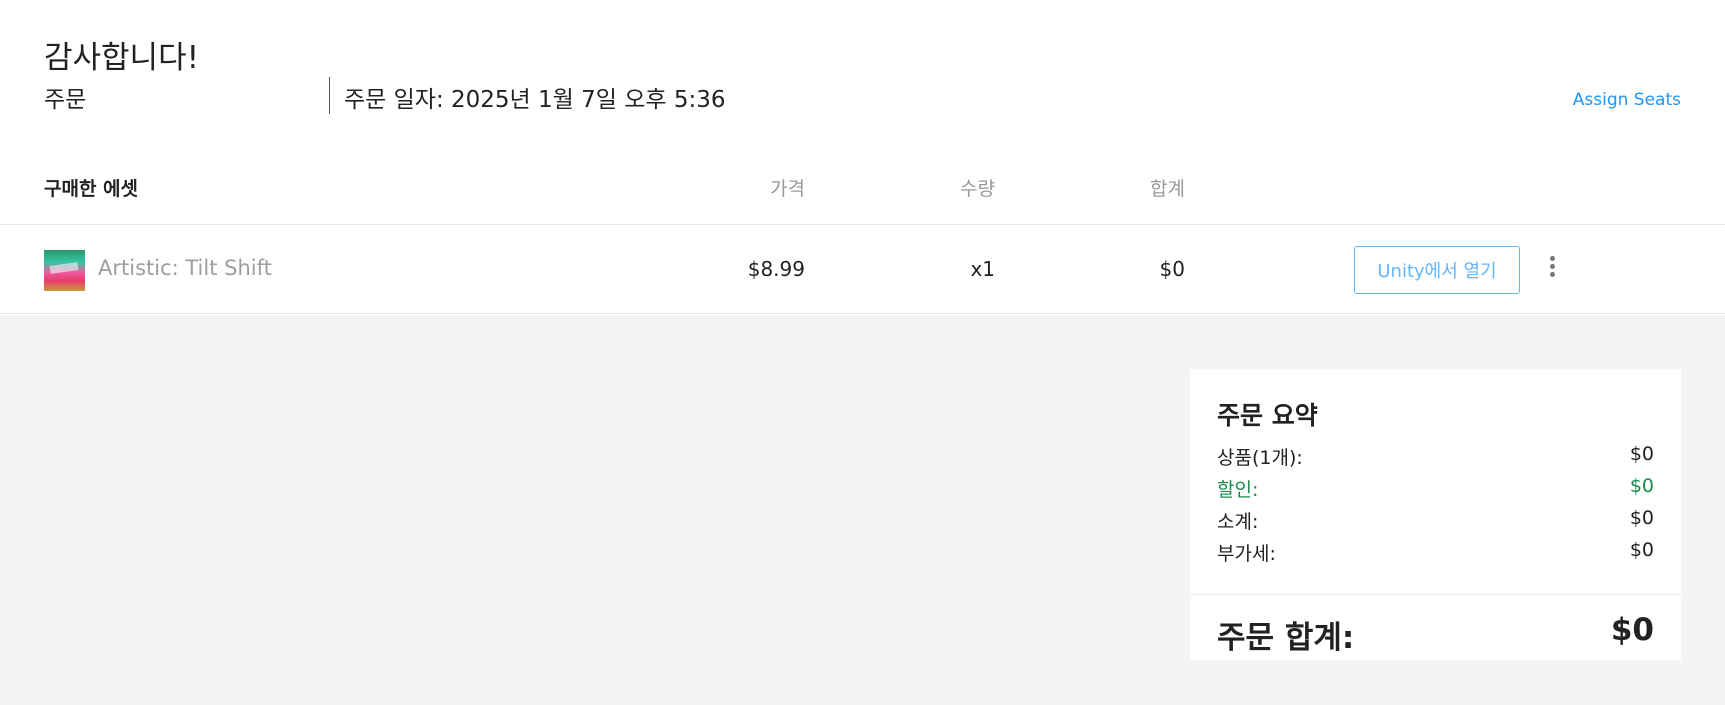 The height and width of the screenshot is (705, 1725). What do you see at coordinates (122, 58) in the screenshot?
I see `page-title: 감사합니다!` at bounding box center [122, 58].